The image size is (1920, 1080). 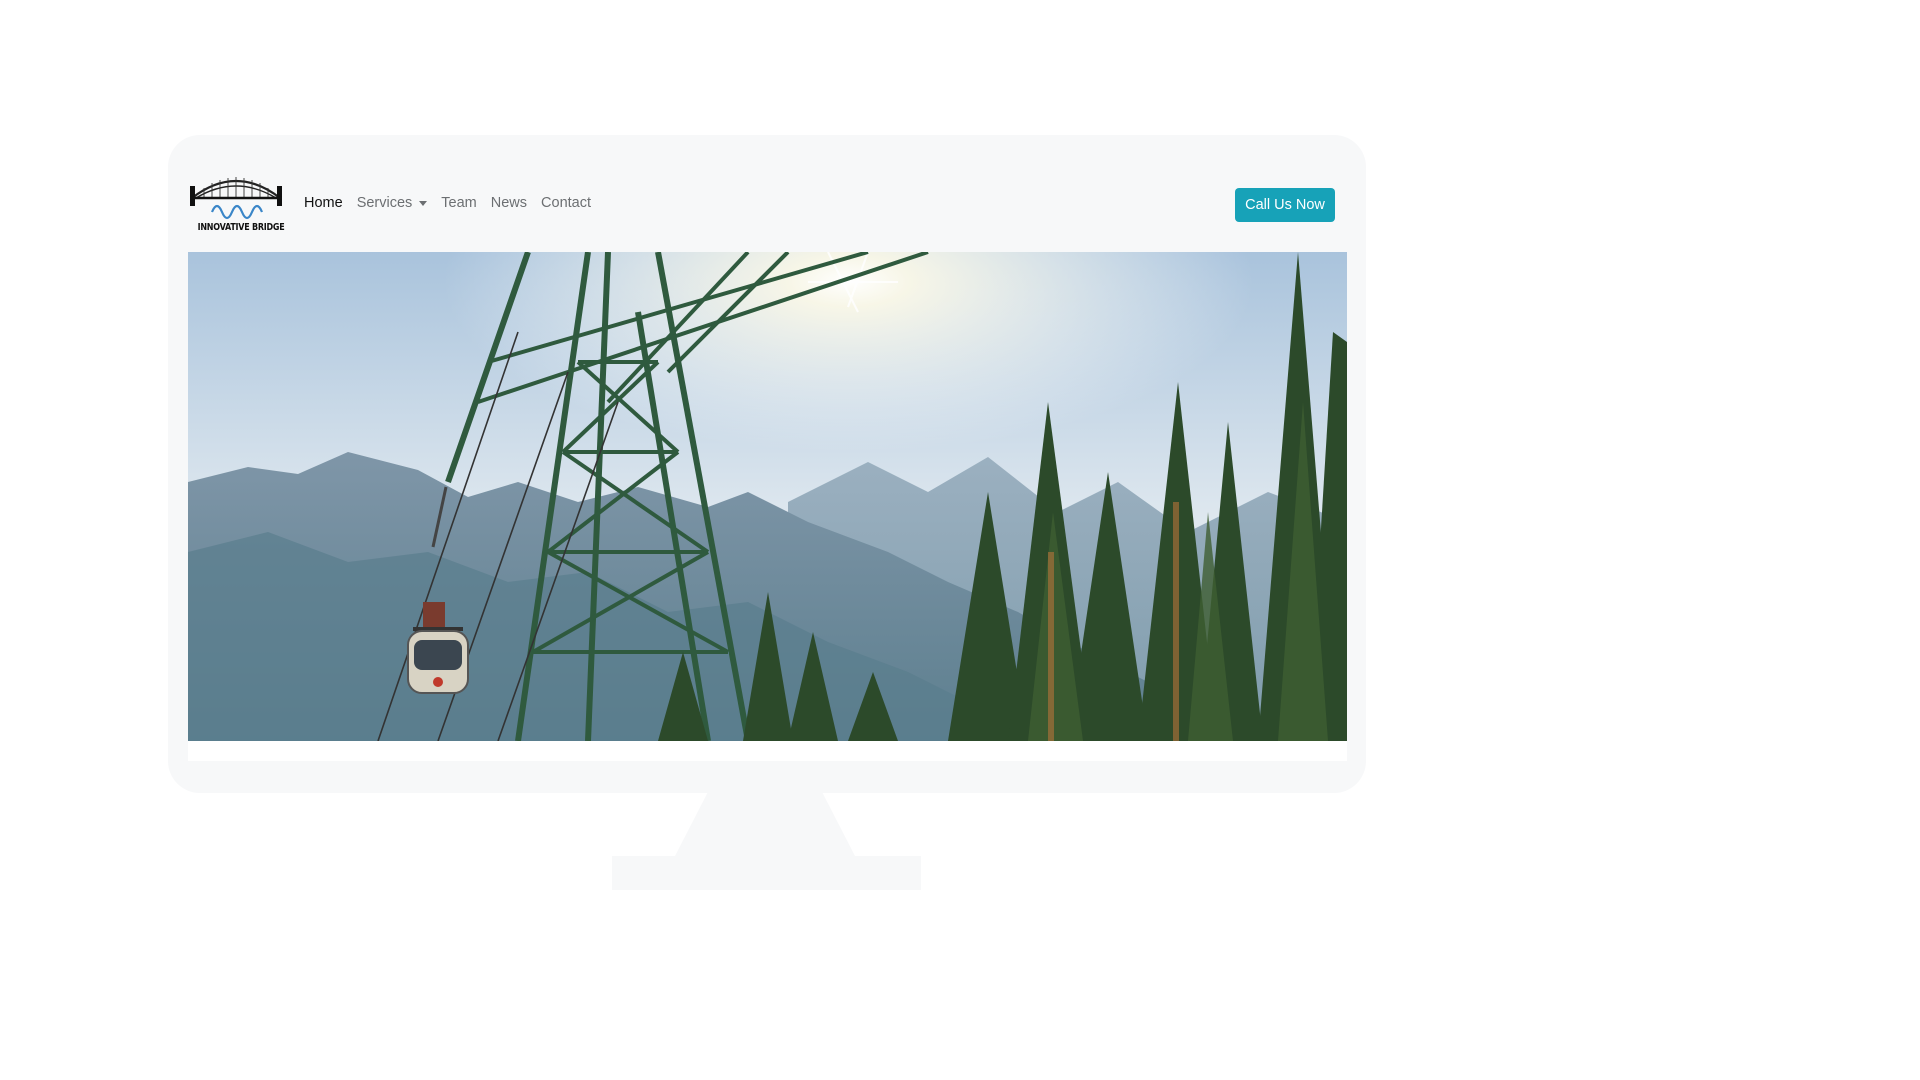 What do you see at coordinates (766, 873) in the screenshot?
I see `monitor-stand-base` at bounding box center [766, 873].